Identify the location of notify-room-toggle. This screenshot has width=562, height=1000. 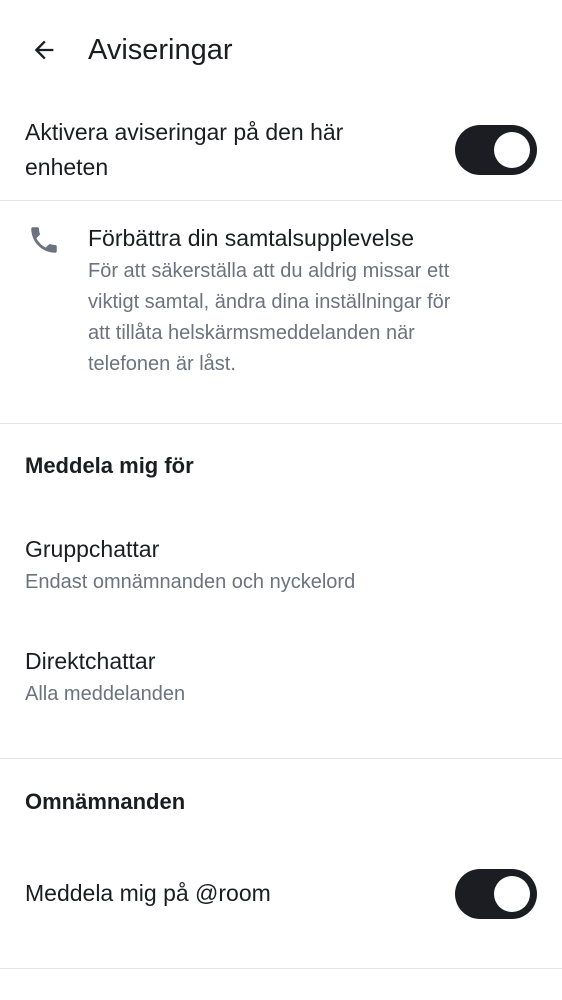
(496, 894).